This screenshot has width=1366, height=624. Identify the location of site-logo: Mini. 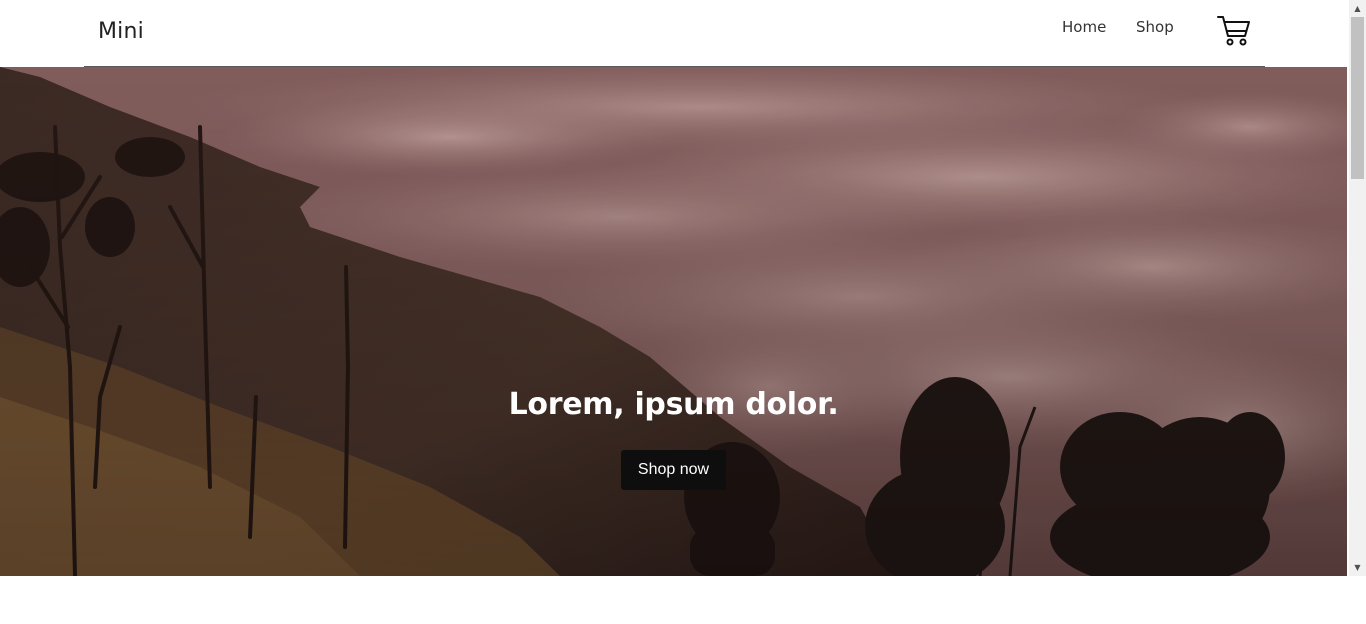
(121, 31).